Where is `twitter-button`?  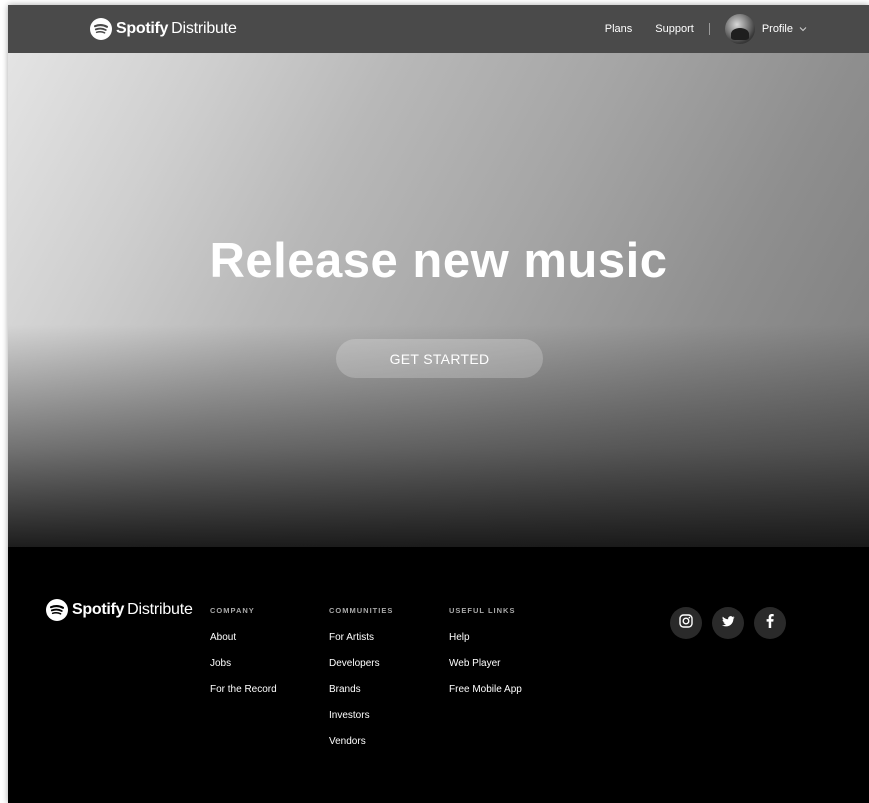 twitter-button is located at coordinates (728, 623).